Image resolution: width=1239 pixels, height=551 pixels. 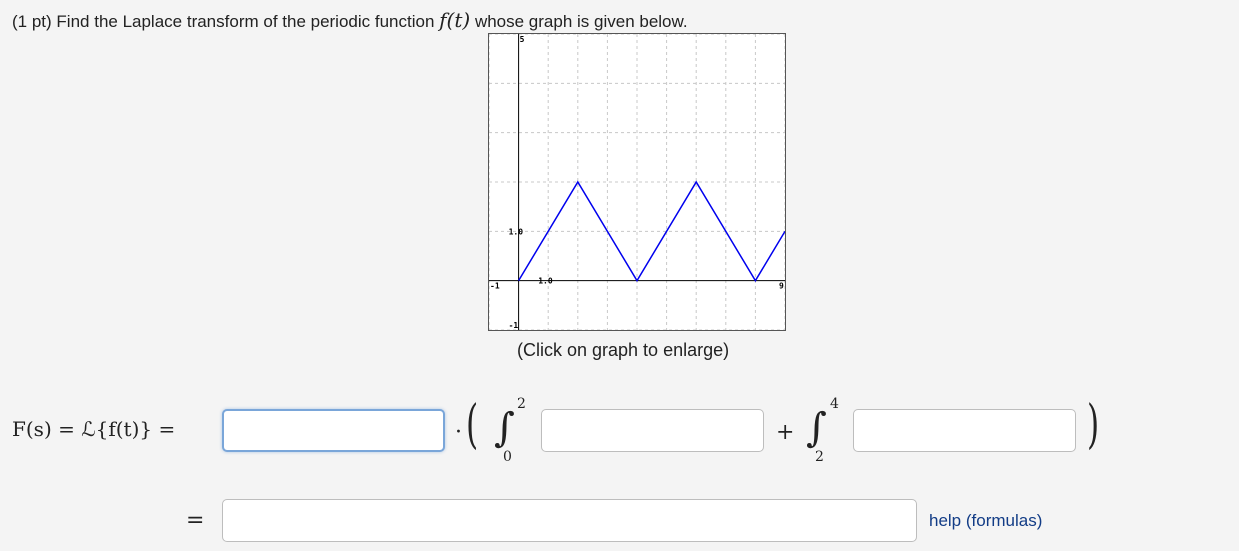 I want to click on equals-sign: =, so click(x=195, y=520).